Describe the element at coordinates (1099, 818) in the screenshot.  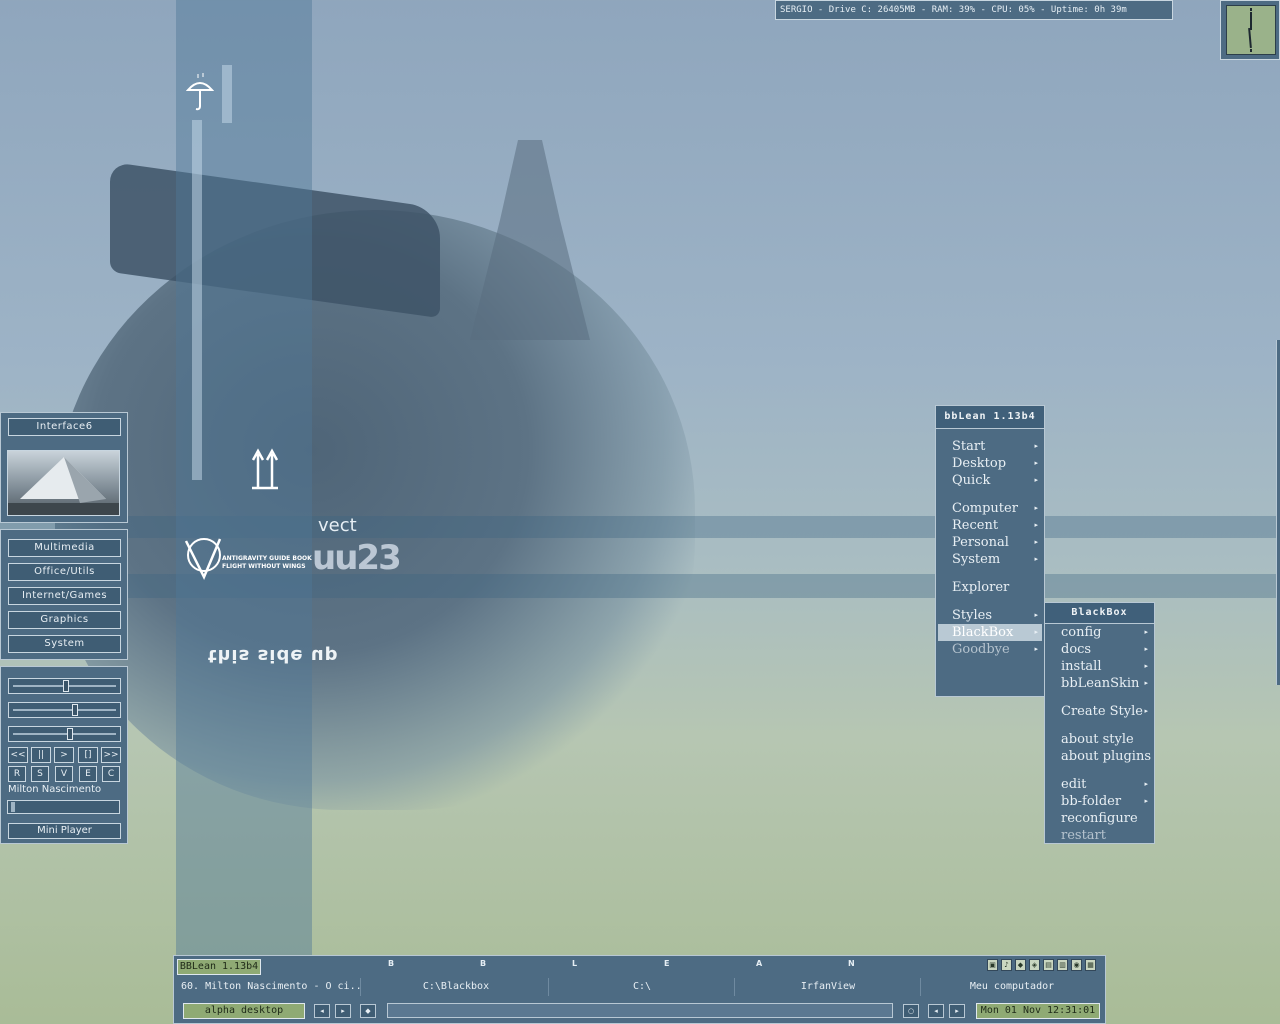
I see `menu-item-reconfigure: reconfigure` at that location.